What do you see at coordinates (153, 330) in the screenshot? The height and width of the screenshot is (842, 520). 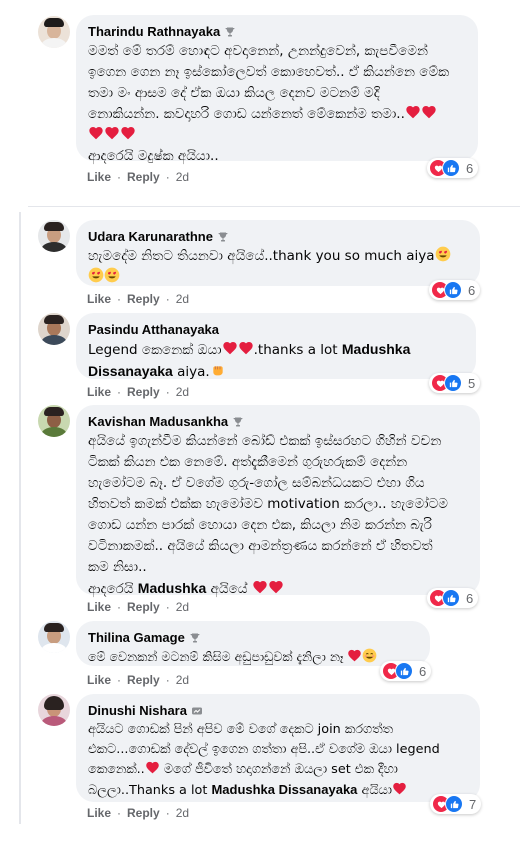 I see `author-name: Pasindu Atthanayaka` at bounding box center [153, 330].